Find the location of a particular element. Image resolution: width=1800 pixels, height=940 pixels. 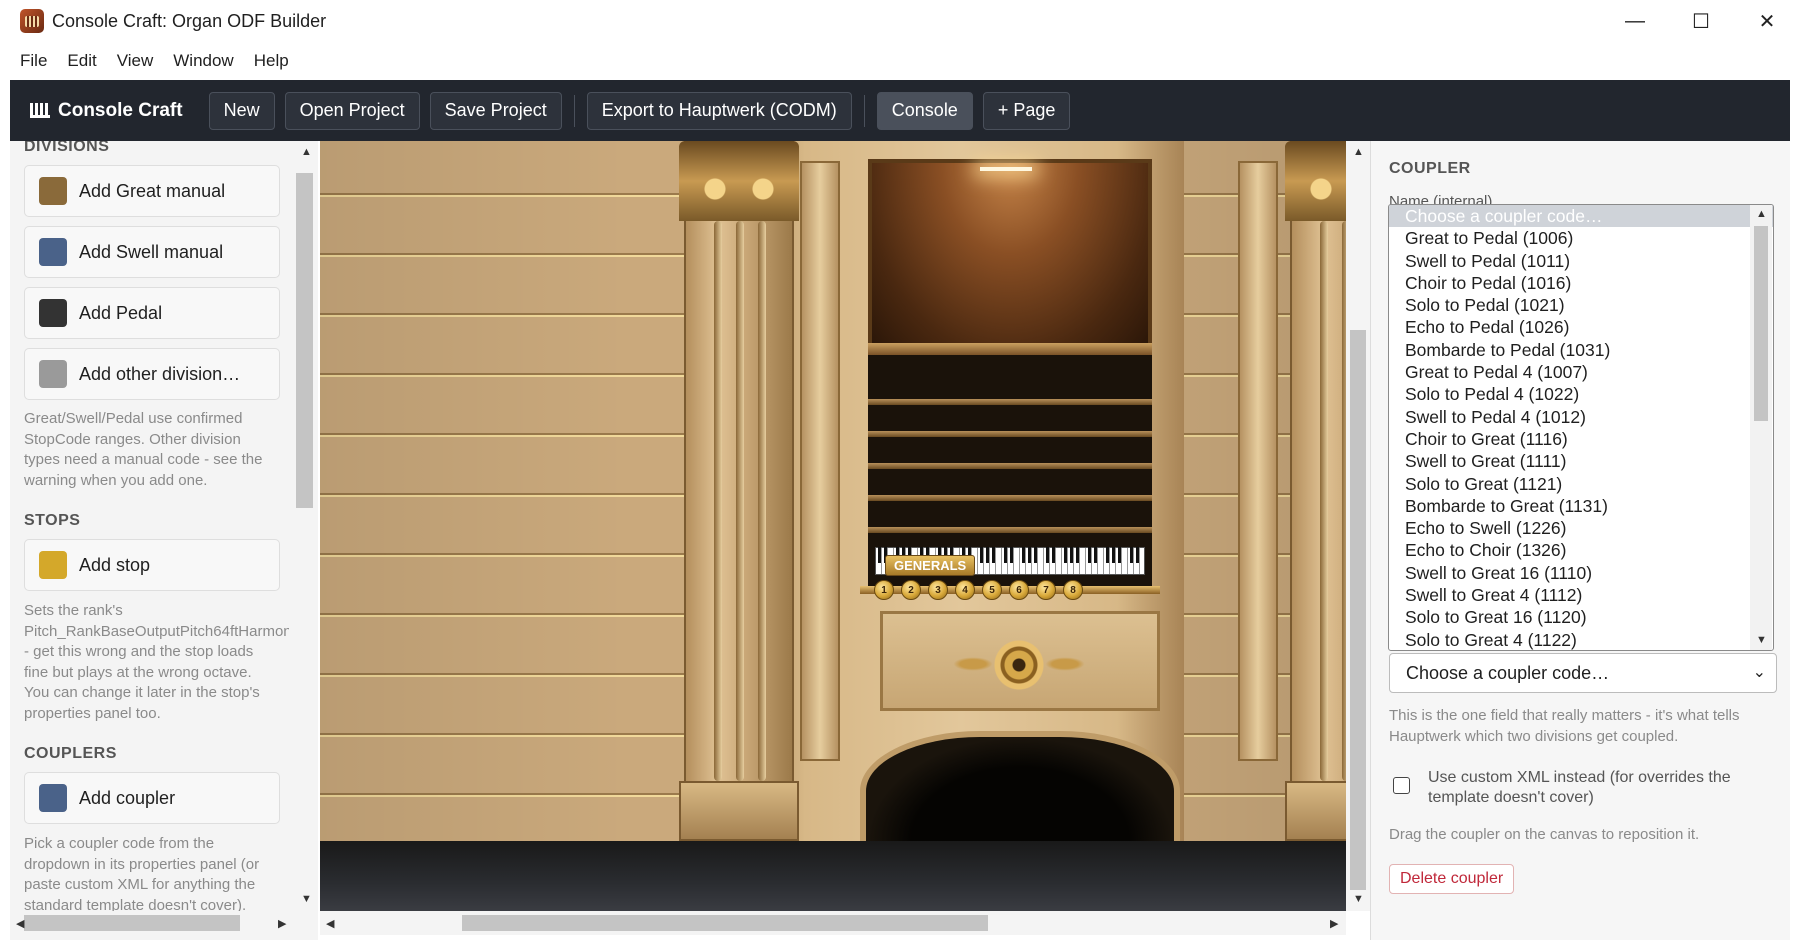

dropdown-option: Swell to Great 4 (1112) is located at coordinates (1581, 595).